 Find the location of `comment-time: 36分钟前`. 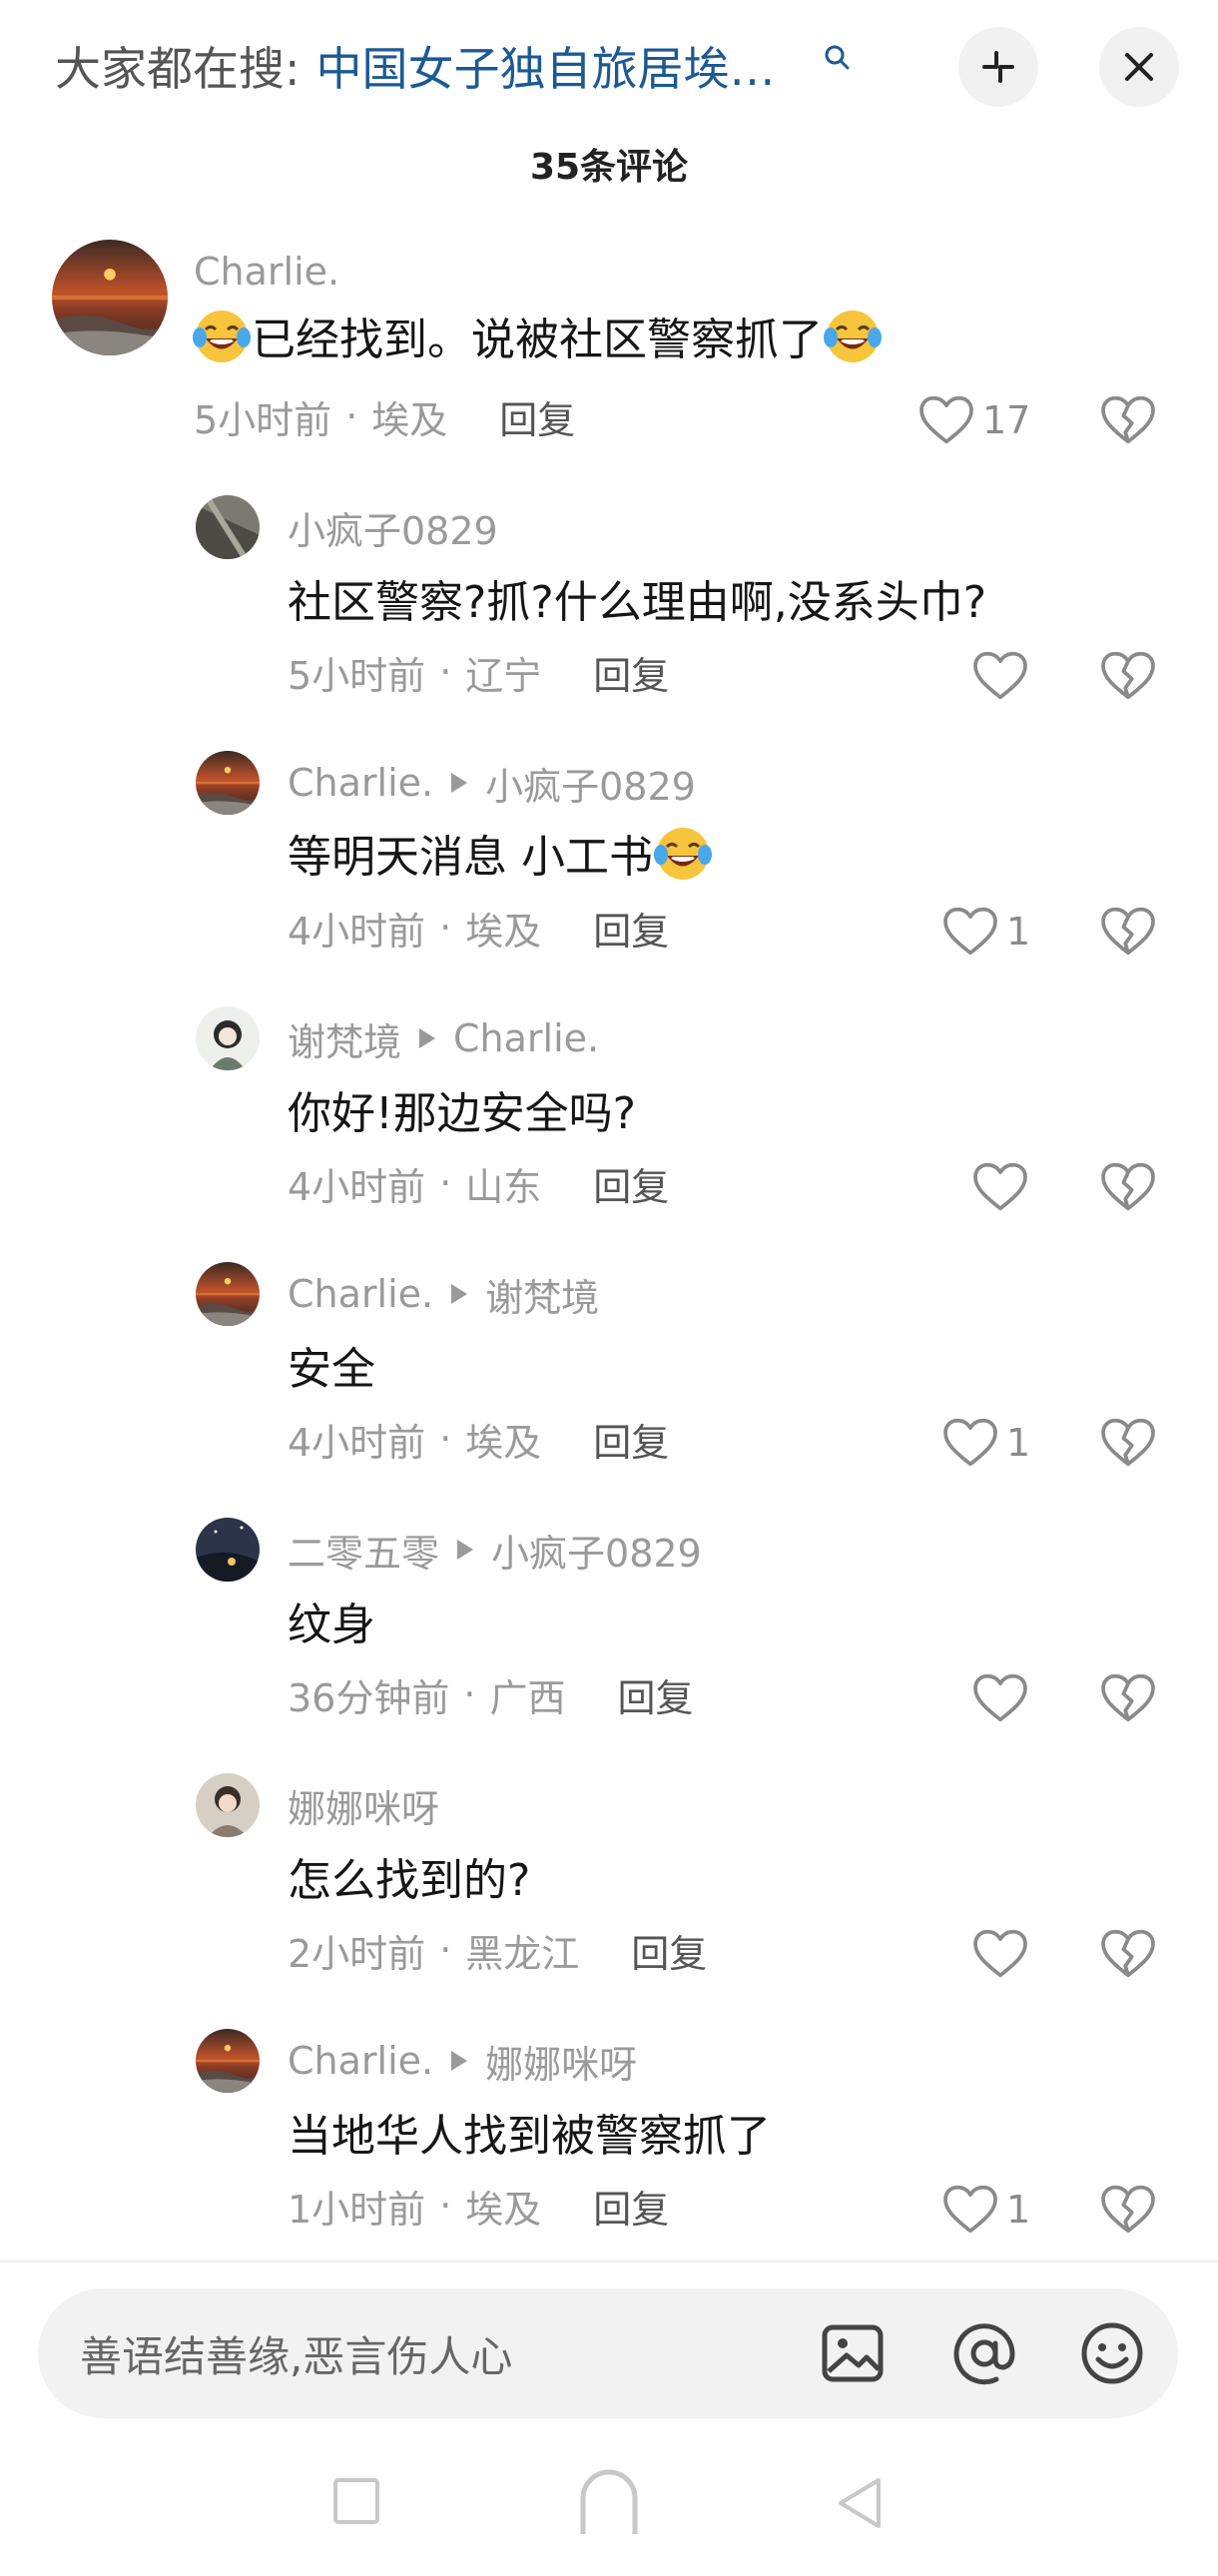

comment-time: 36分钟前 is located at coordinates (369, 1697).